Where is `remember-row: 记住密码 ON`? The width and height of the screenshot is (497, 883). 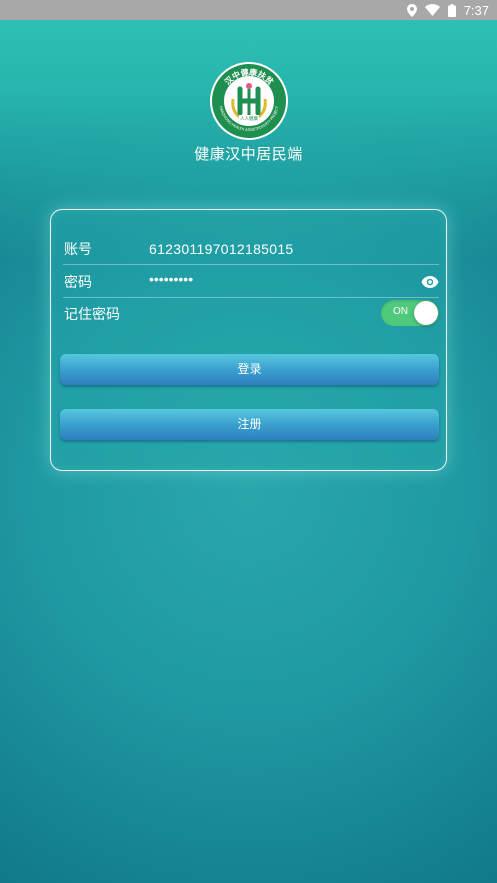
remember-row: 记住密码 ON is located at coordinates (251, 314).